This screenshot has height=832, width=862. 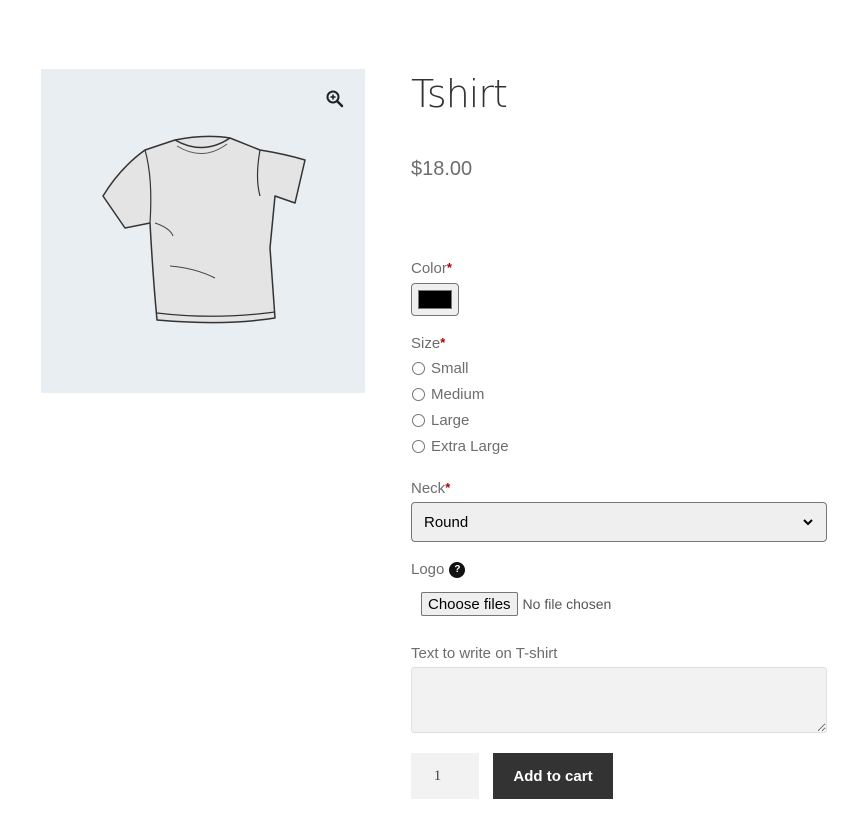 I want to click on neck-label-text: Neck, so click(x=428, y=488).